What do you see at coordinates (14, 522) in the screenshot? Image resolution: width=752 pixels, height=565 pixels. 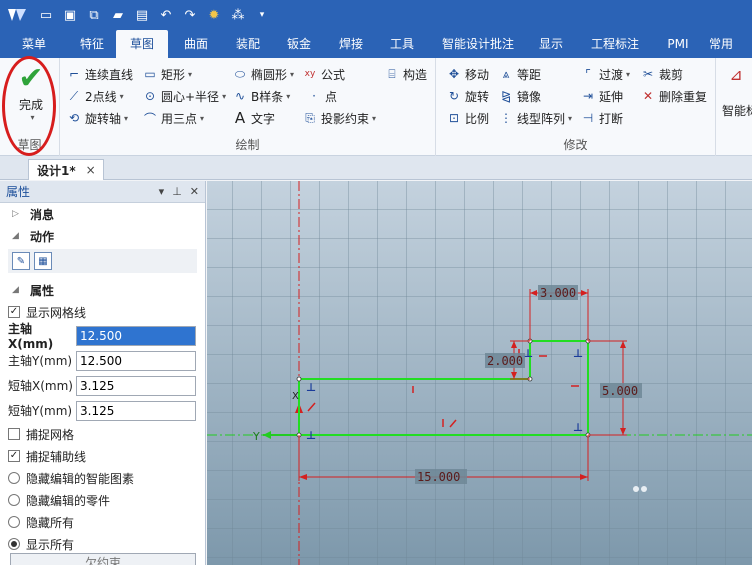 I see `hide-all-radio` at bounding box center [14, 522].